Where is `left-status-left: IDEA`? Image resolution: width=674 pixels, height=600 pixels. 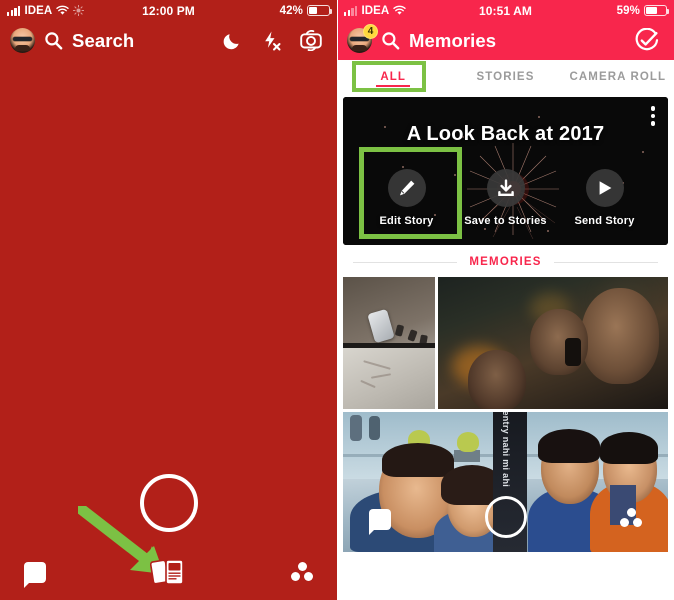 left-status-left: IDEA is located at coordinates (46, 10).